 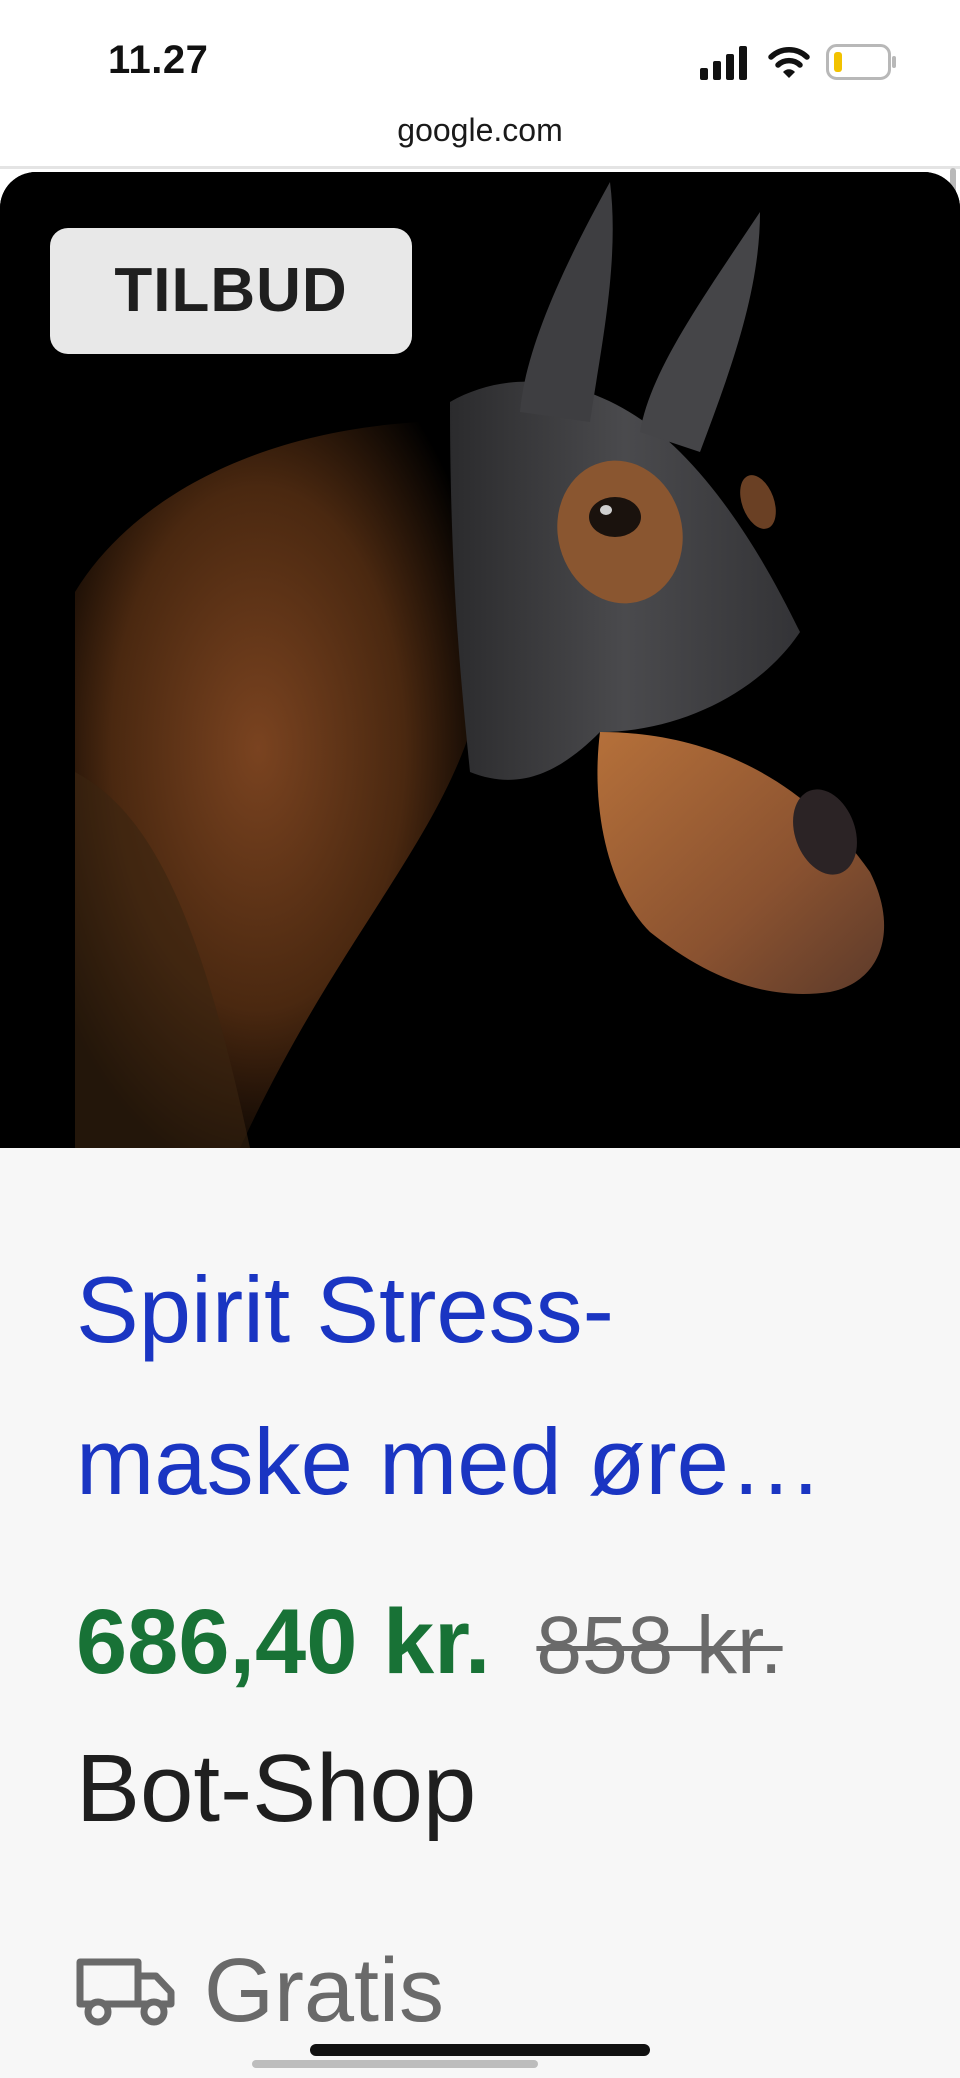 What do you see at coordinates (480, 2050) in the screenshot?
I see `home-indicator` at bounding box center [480, 2050].